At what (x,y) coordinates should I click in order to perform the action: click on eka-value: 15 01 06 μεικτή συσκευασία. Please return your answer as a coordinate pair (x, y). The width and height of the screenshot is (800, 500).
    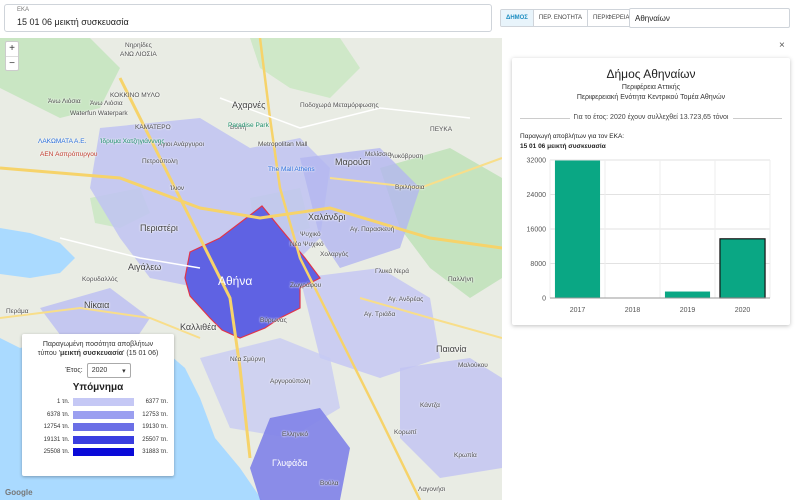
    Looking at the image, I should click on (73, 22).